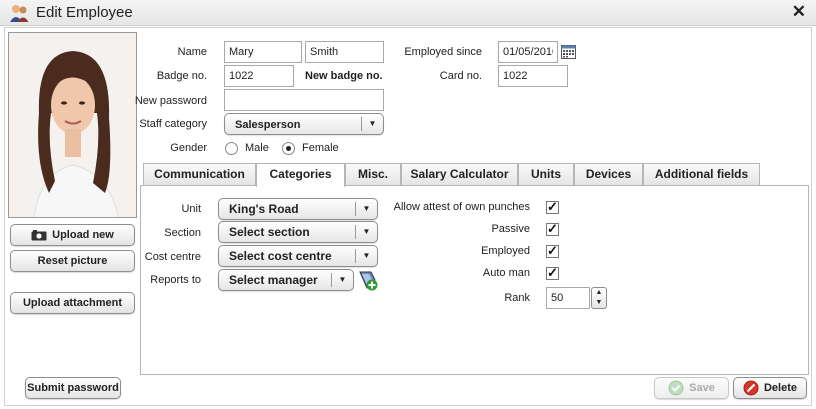  What do you see at coordinates (517, 298) in the screenshot?
I see `rank-label: Rank` at bounding box center [517, 298].